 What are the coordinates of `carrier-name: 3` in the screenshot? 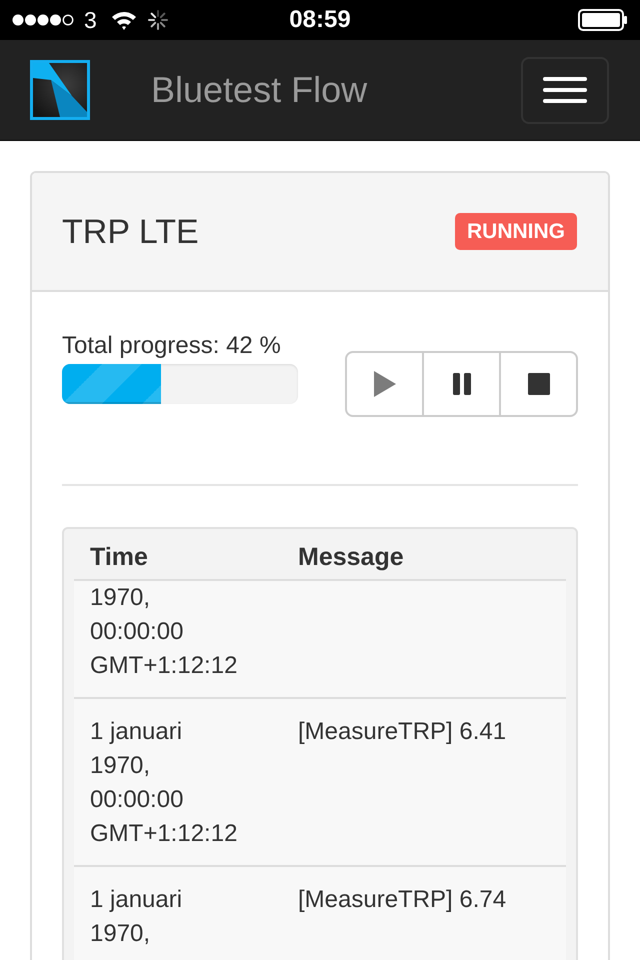 It's located at (90, 20).